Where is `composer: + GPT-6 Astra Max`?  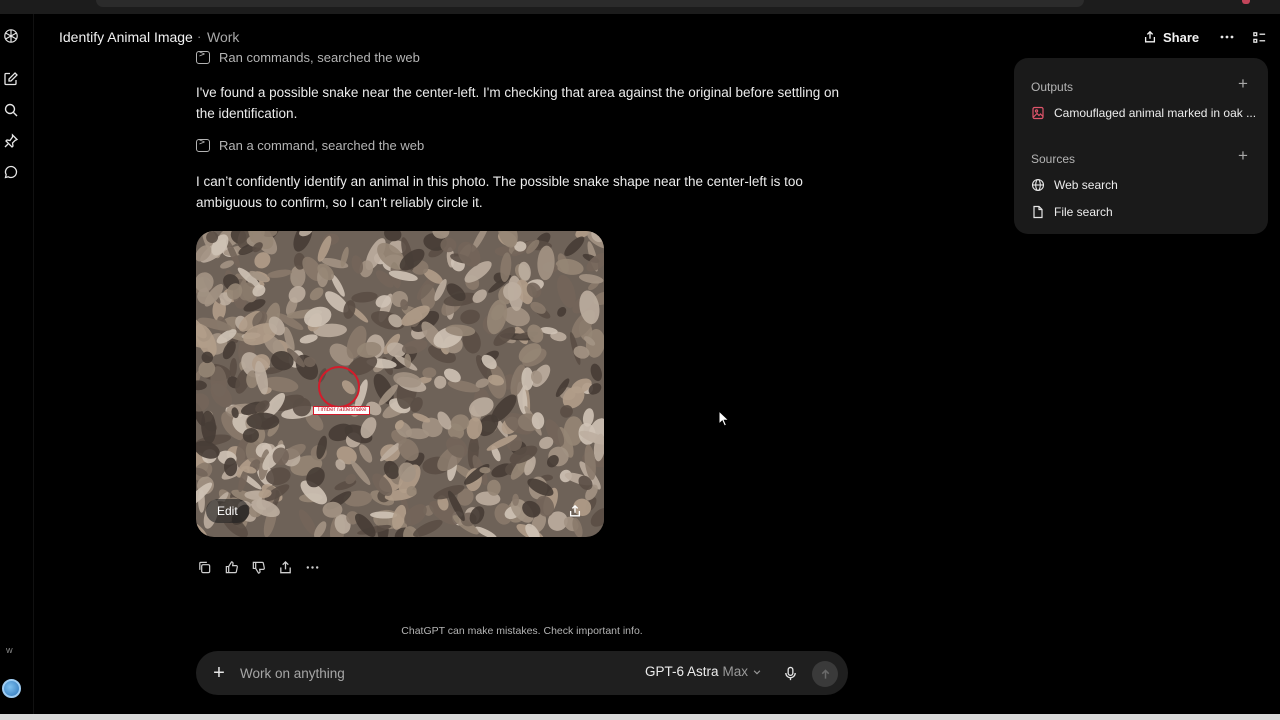 composer: + GPT-6 Astra Max is located at coordinates (522, 673).